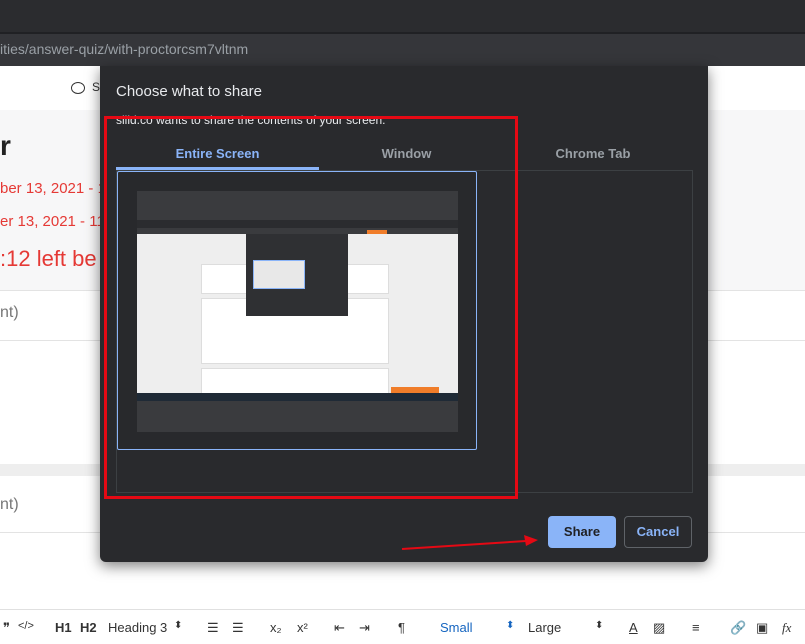 Image resolution: width=805 pixels, height=644 pixels. What do you see at coordinates (544, 627) in the screenshot?
I see `size-large-select: Large` at bounding box center [544, 627].